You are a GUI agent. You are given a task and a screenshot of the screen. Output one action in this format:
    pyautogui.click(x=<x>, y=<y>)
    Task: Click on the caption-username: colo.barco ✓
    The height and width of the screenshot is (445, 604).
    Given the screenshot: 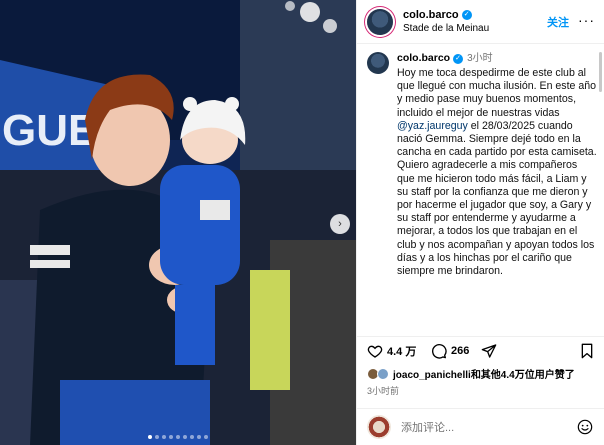 What is the action you would take?
    pyautogui.click(x=430, y=58)
    